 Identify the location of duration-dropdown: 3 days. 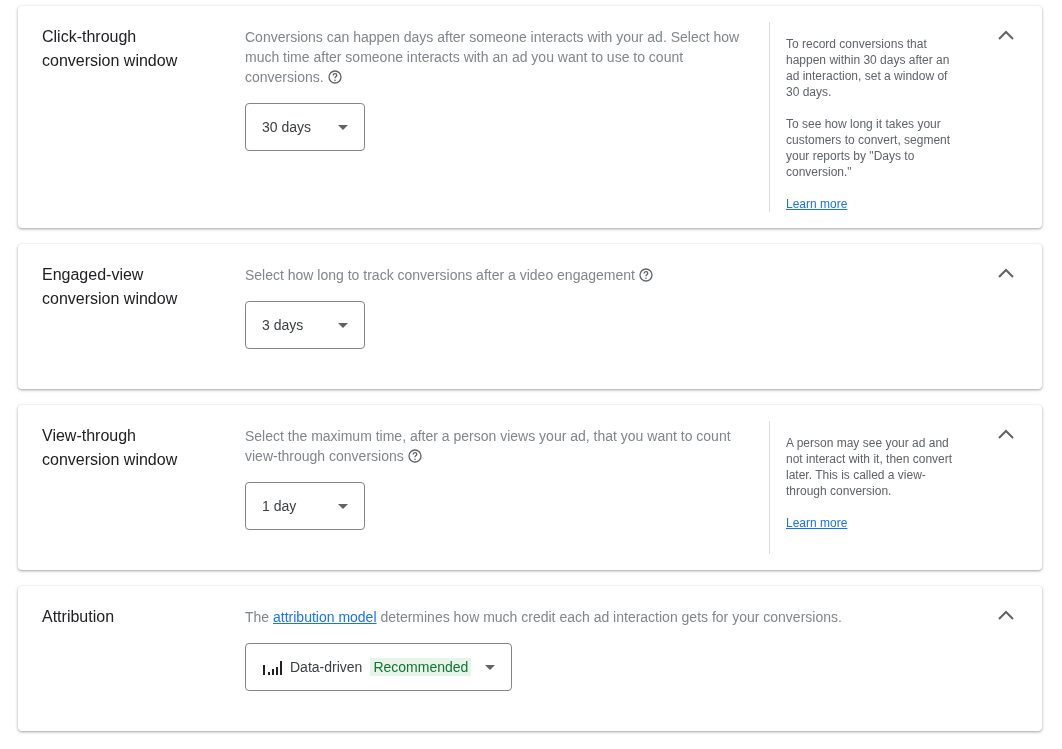
(305, 325).